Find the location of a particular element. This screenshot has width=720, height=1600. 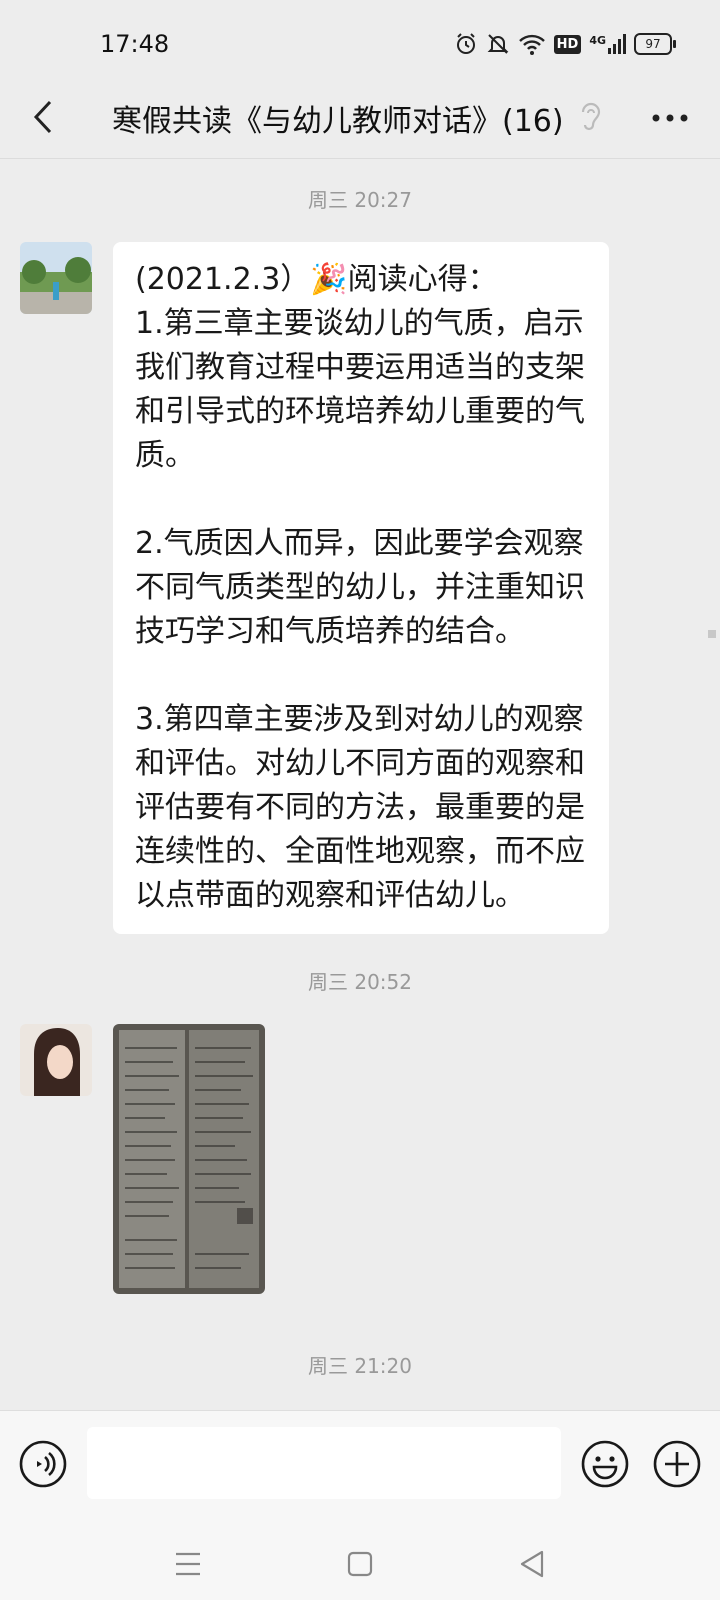

notebook-photo-image is located at coordinates (189, 1159).